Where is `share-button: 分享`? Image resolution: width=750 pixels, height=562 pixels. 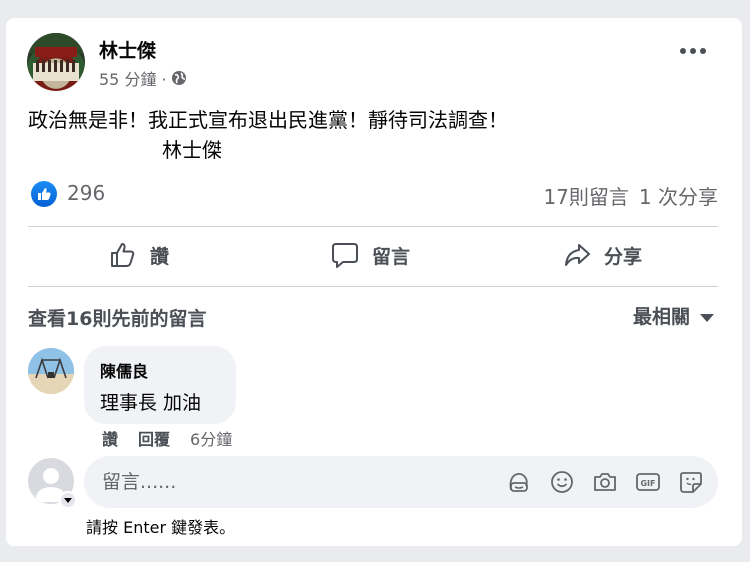
share-button: 分享 is located at coordinates (602, 255).